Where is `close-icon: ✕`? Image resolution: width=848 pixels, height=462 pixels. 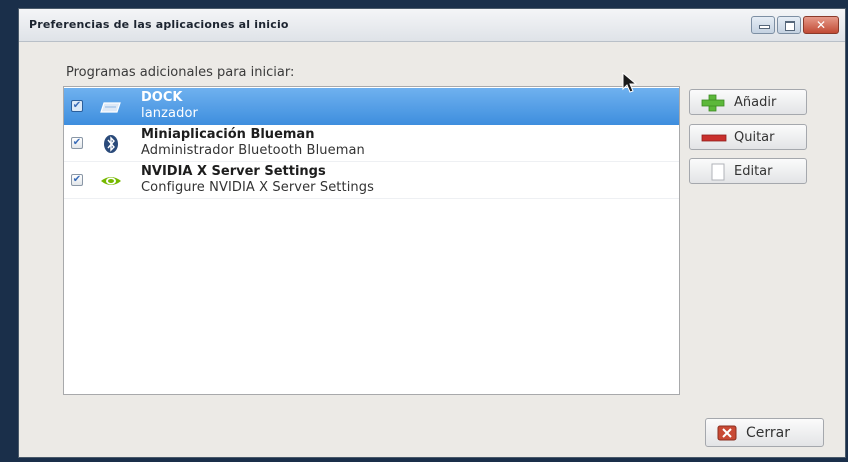 close-icon: ✕ is located at coordinates (821, 25).